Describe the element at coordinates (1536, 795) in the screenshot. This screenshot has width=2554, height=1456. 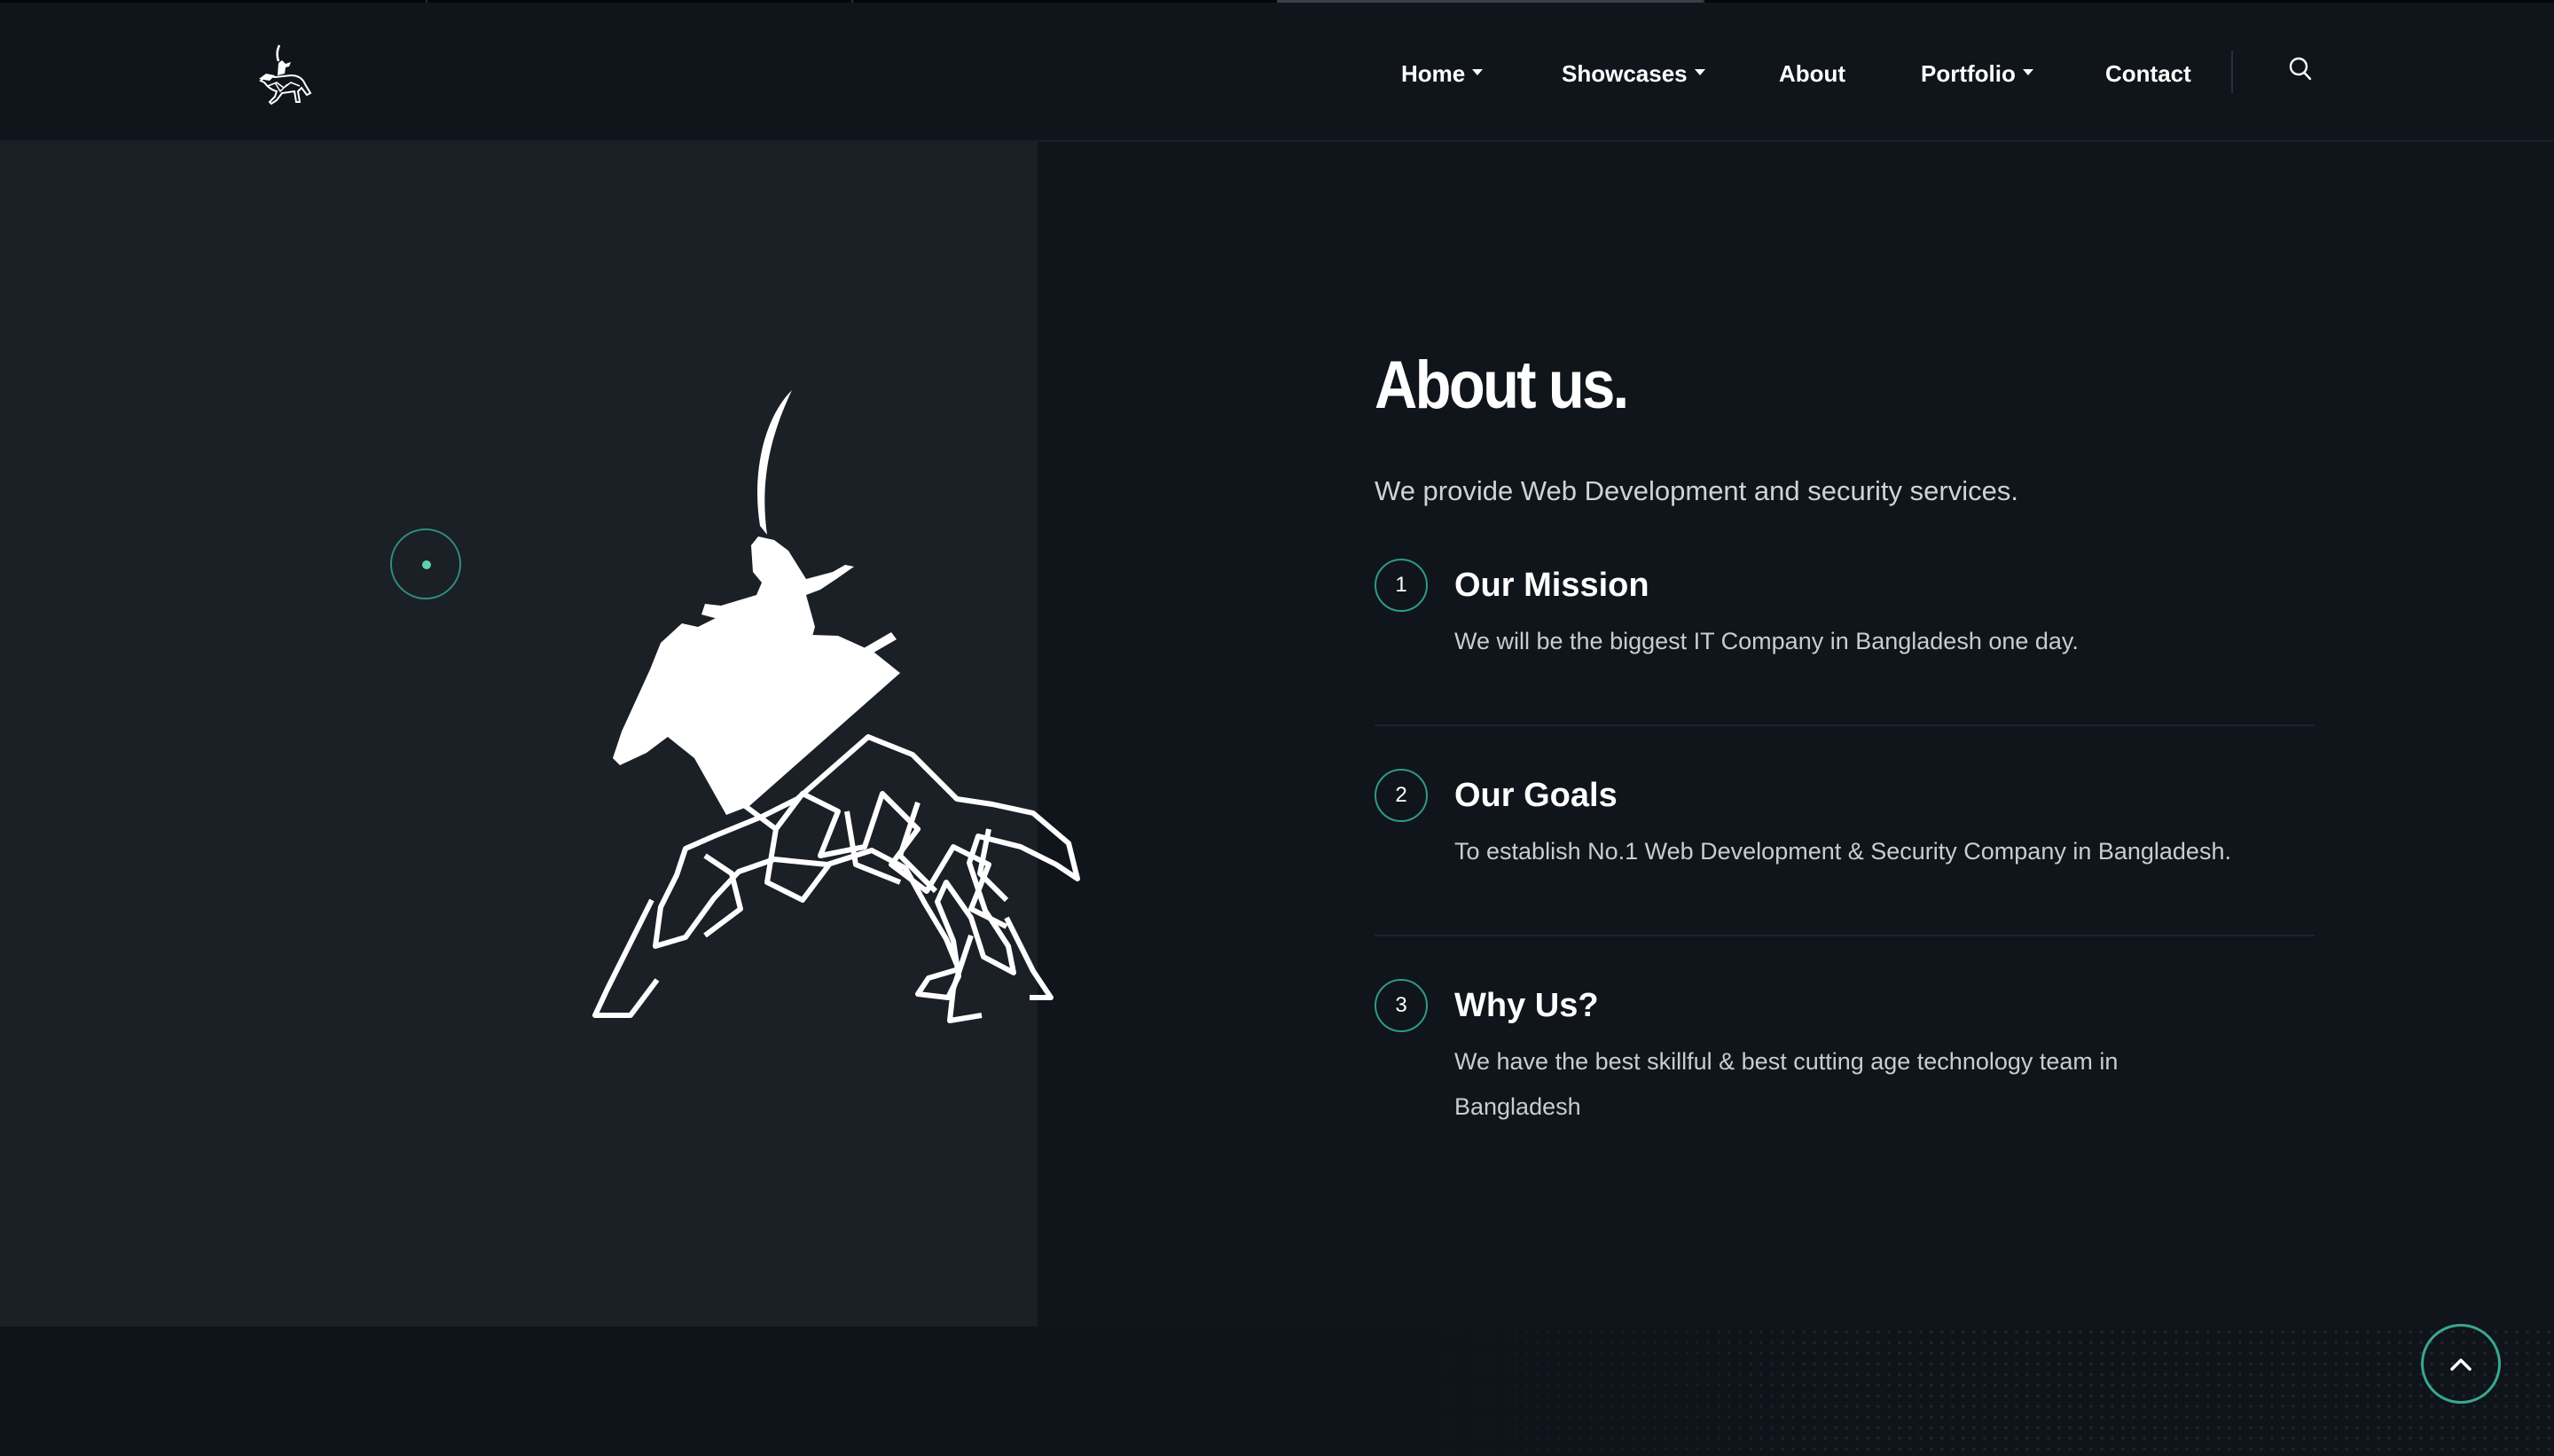
I see `item-title: Our Goals` at that location.